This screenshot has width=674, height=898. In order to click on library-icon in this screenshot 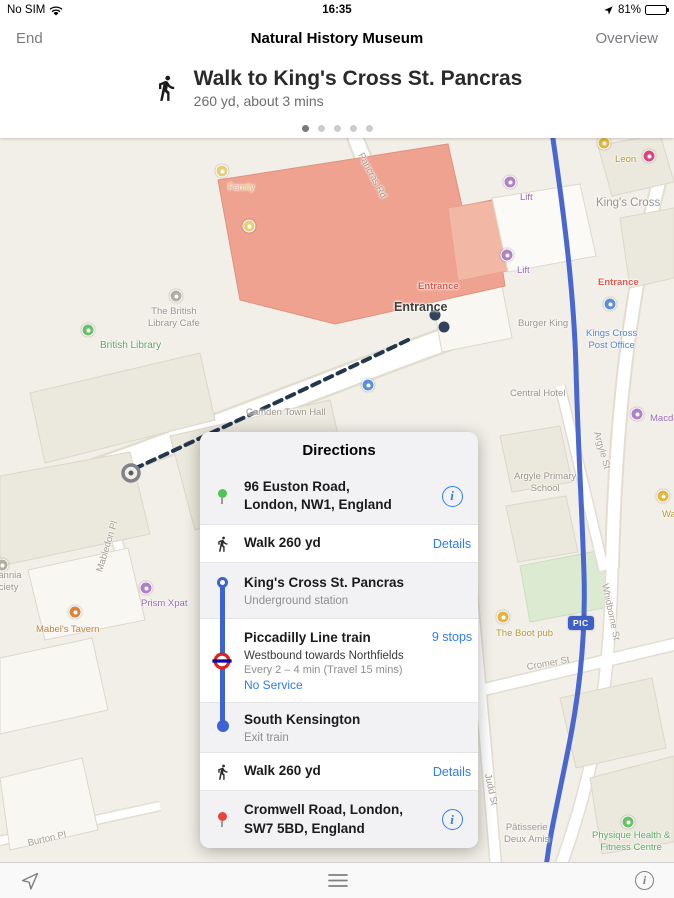, I will do `click(88, 330)`.